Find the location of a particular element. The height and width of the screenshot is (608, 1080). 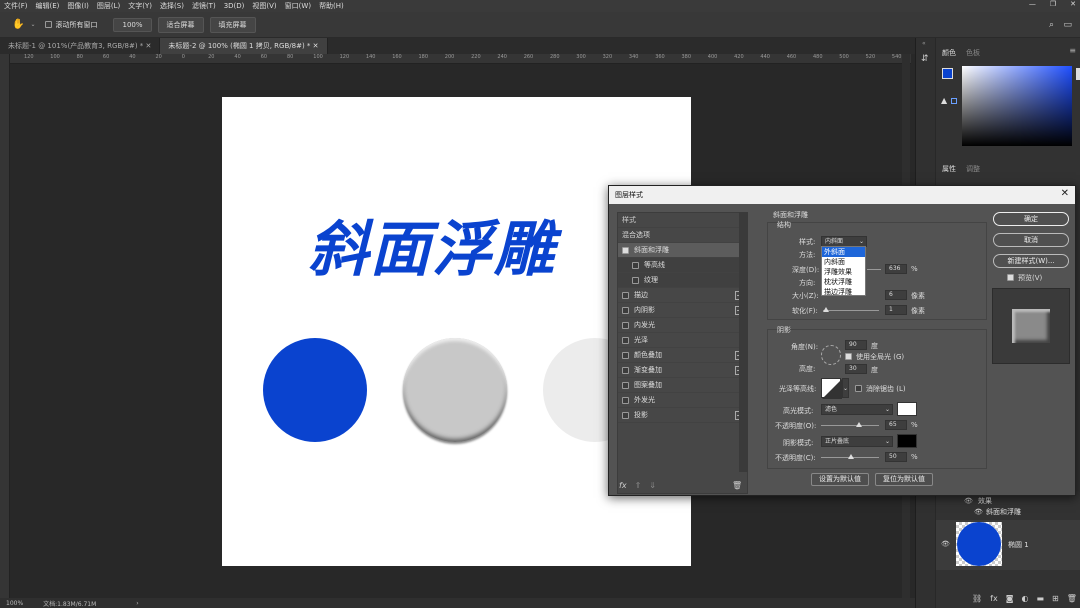

history-icon: ⇵ is located at coordinates (925, 59).